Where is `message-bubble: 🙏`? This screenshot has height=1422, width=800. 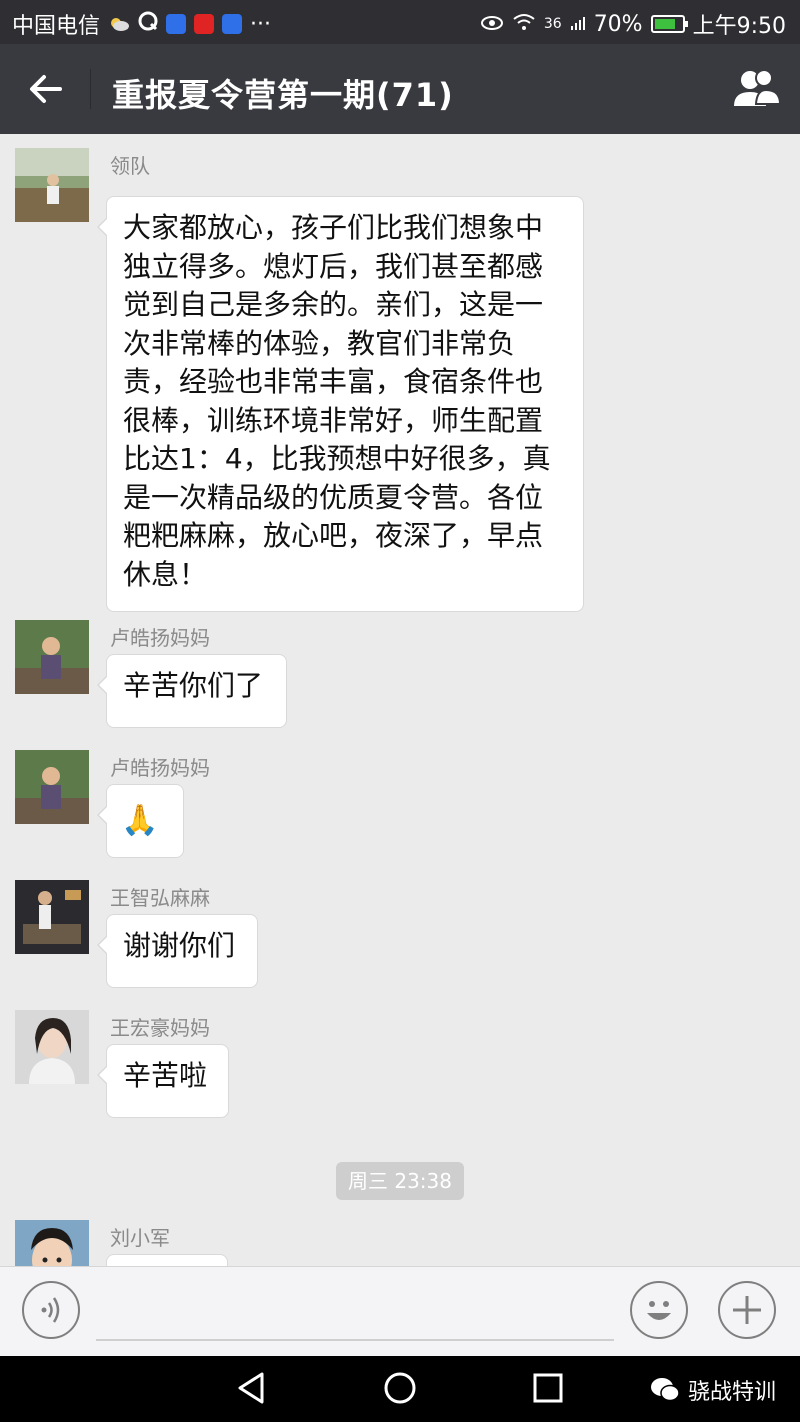 message-bubble: 🙏 is located at coordinates (140, 821).